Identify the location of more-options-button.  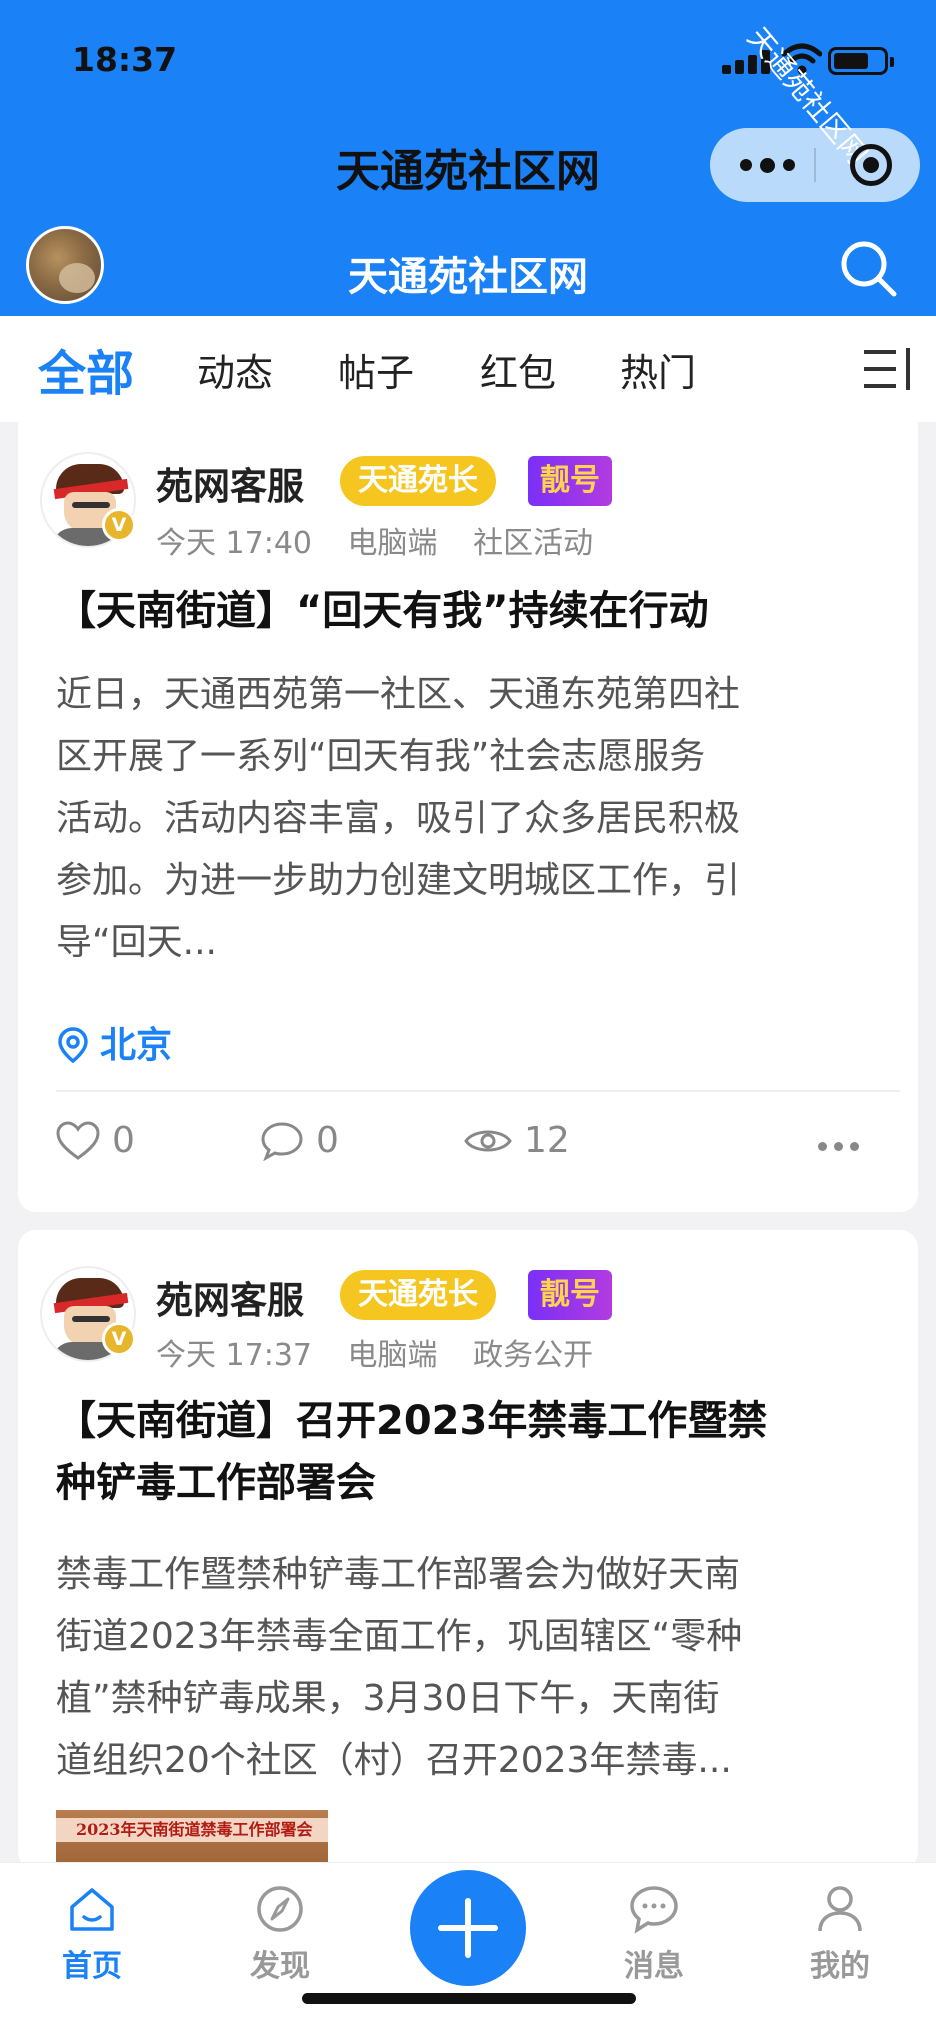
(771, 165).